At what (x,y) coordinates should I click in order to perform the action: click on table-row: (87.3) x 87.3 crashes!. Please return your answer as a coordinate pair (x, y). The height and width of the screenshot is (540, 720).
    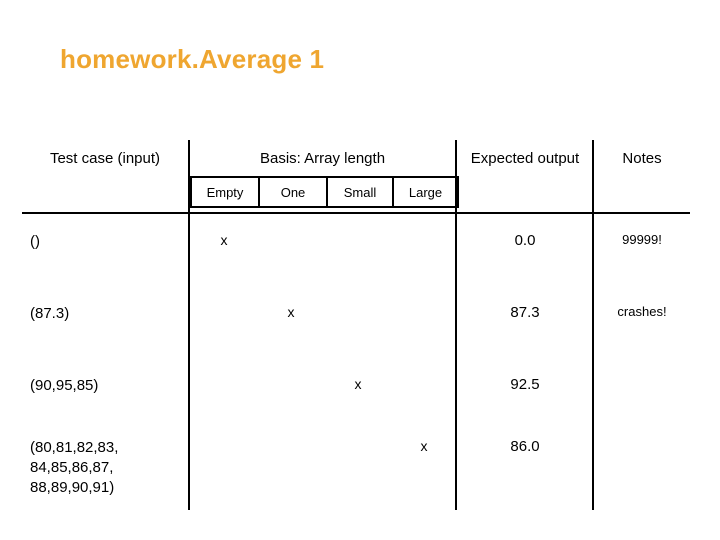
    Looking at the image, I should click on (356, 339).